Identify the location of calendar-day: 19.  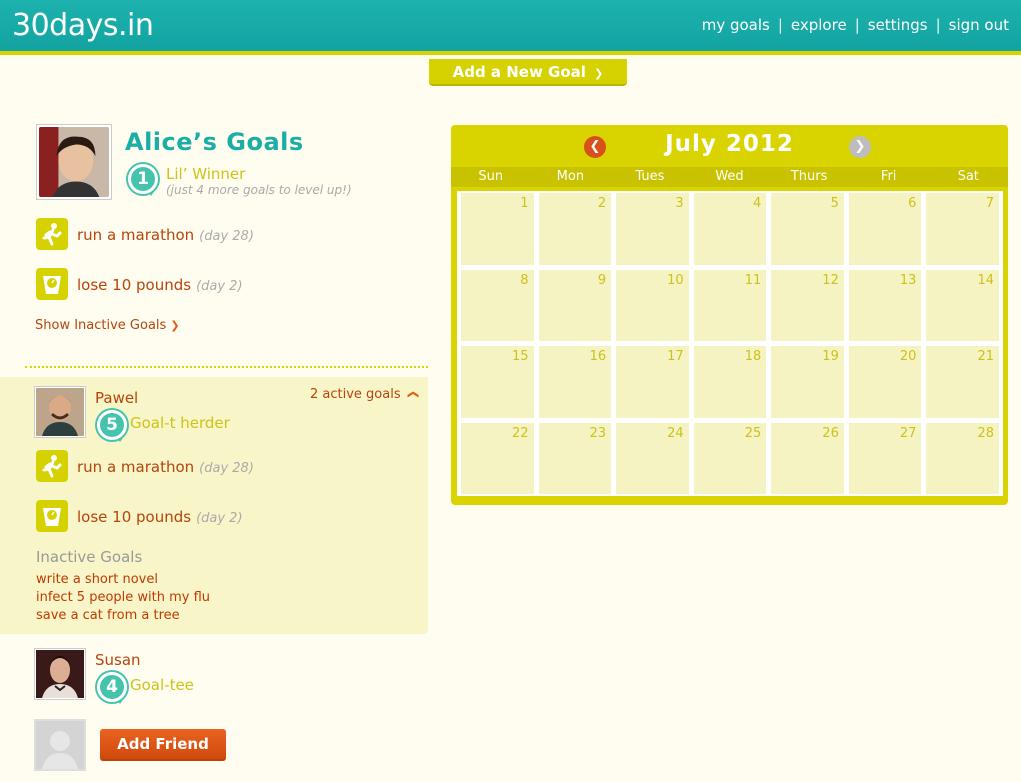
(807, 382).